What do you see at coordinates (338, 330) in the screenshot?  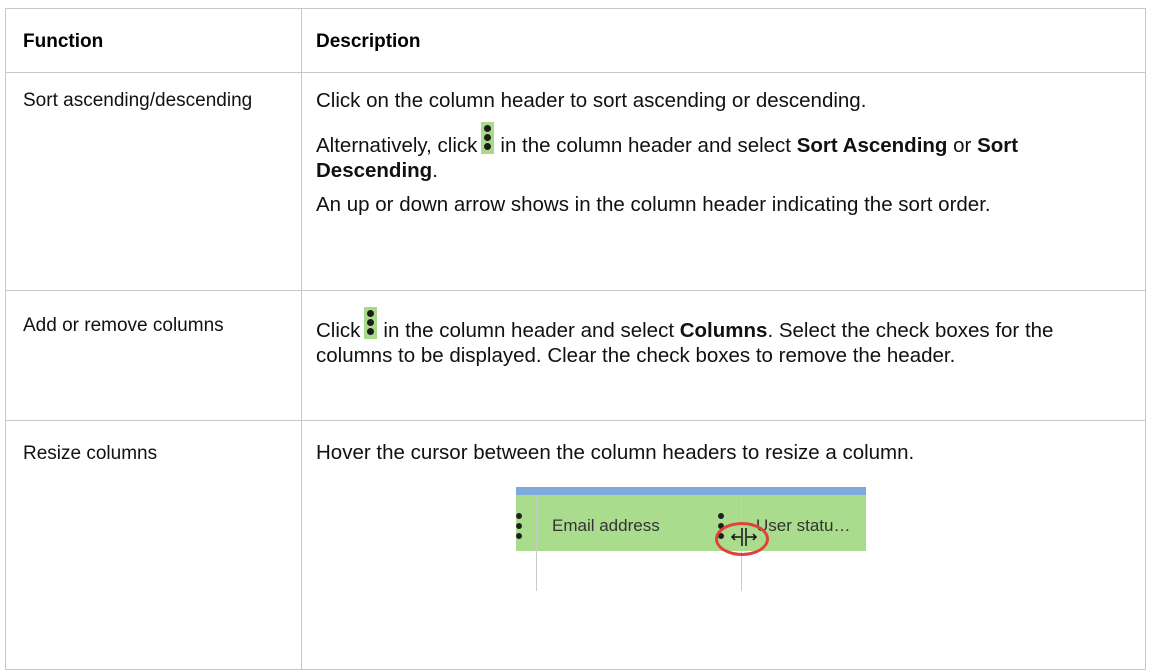 I see `columns-text-click: Click` at bounding box center [338, 330].